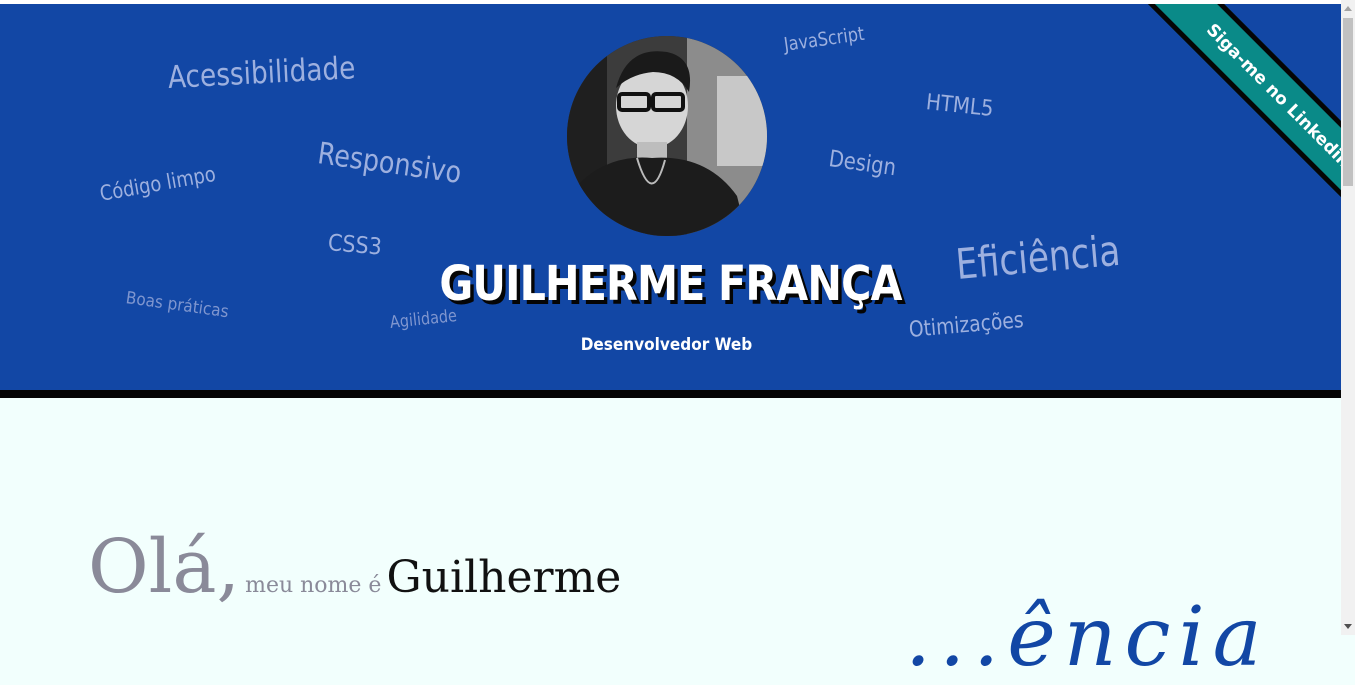 Image resolution: width=1355 pixels, height=685 pixels. What do you see at coordinates (1348, 102) in the screenshot?
I see `scrollbar-thumb` at bounding box center [1348, 102].